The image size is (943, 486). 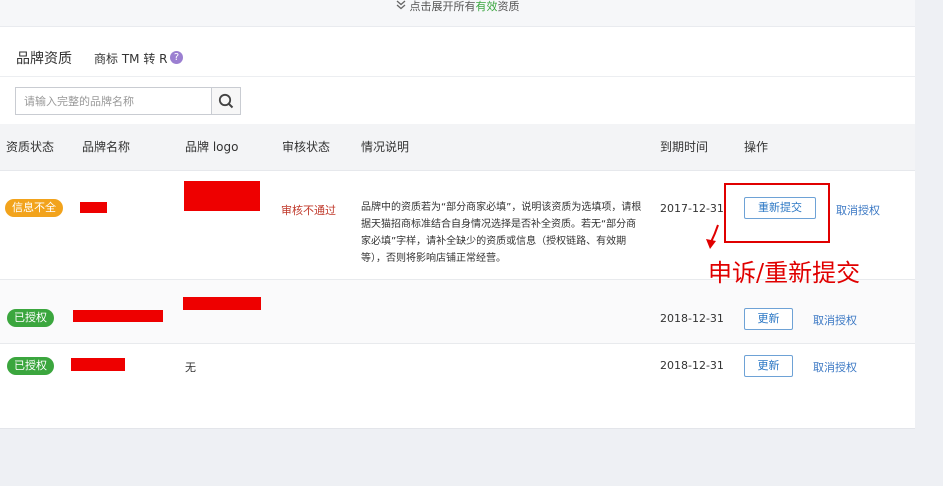 I want to click on expire-date: 2017-12-31, so click(x=692, y=208).